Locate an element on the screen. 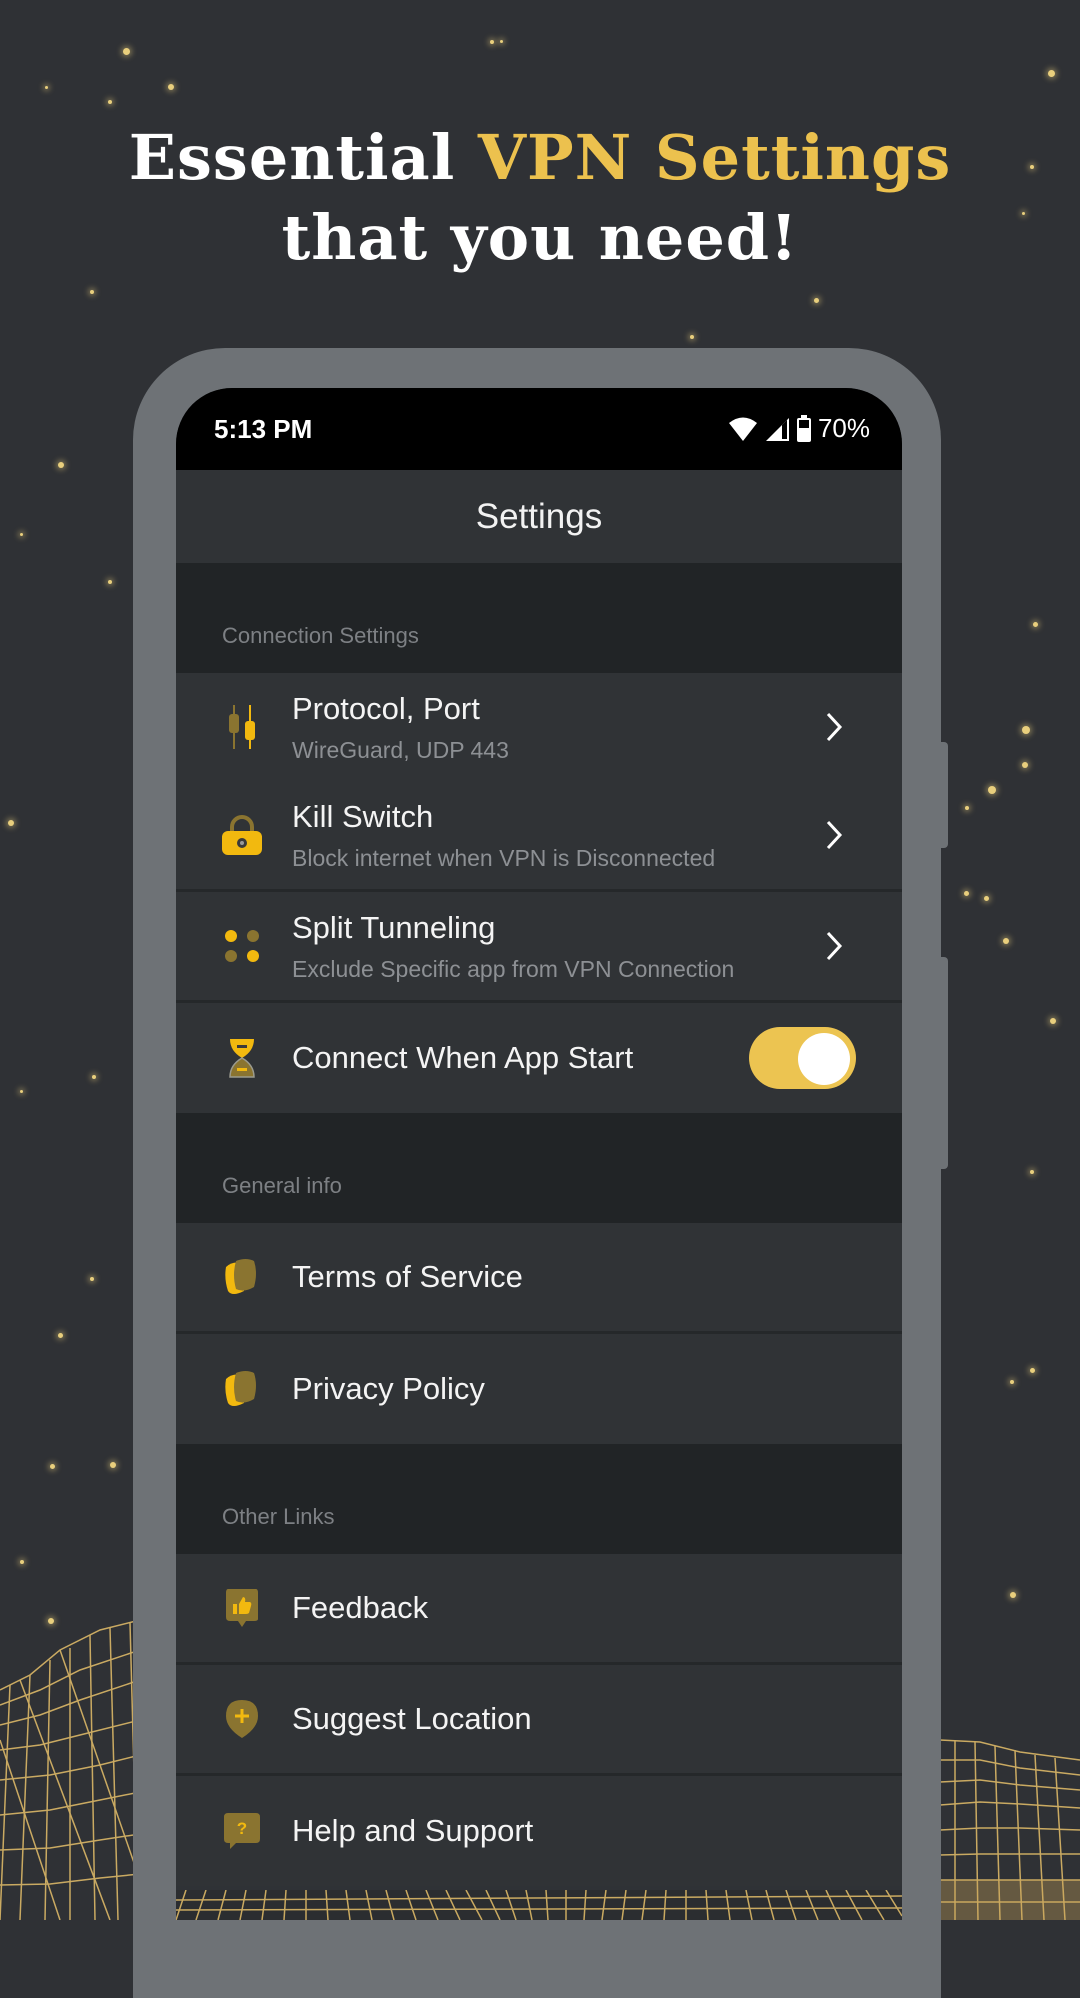 The width and height of the screenshot is (1080, 1998). headline-line-1: Essential VPN Settings is located at coordinates (540, 157).